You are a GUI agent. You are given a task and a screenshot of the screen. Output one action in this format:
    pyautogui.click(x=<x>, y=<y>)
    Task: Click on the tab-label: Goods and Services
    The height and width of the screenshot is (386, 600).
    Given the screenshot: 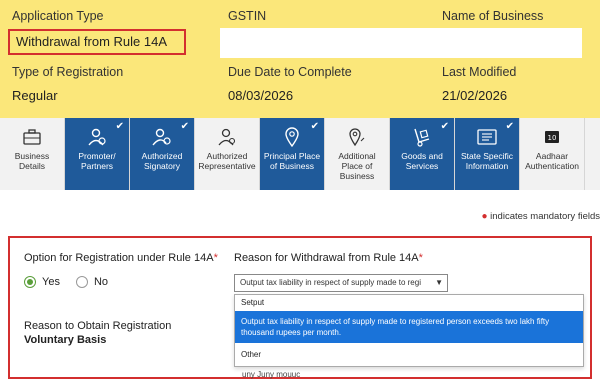 What is the action you would take?
    pyautogui.click(x=422, y=161)
    